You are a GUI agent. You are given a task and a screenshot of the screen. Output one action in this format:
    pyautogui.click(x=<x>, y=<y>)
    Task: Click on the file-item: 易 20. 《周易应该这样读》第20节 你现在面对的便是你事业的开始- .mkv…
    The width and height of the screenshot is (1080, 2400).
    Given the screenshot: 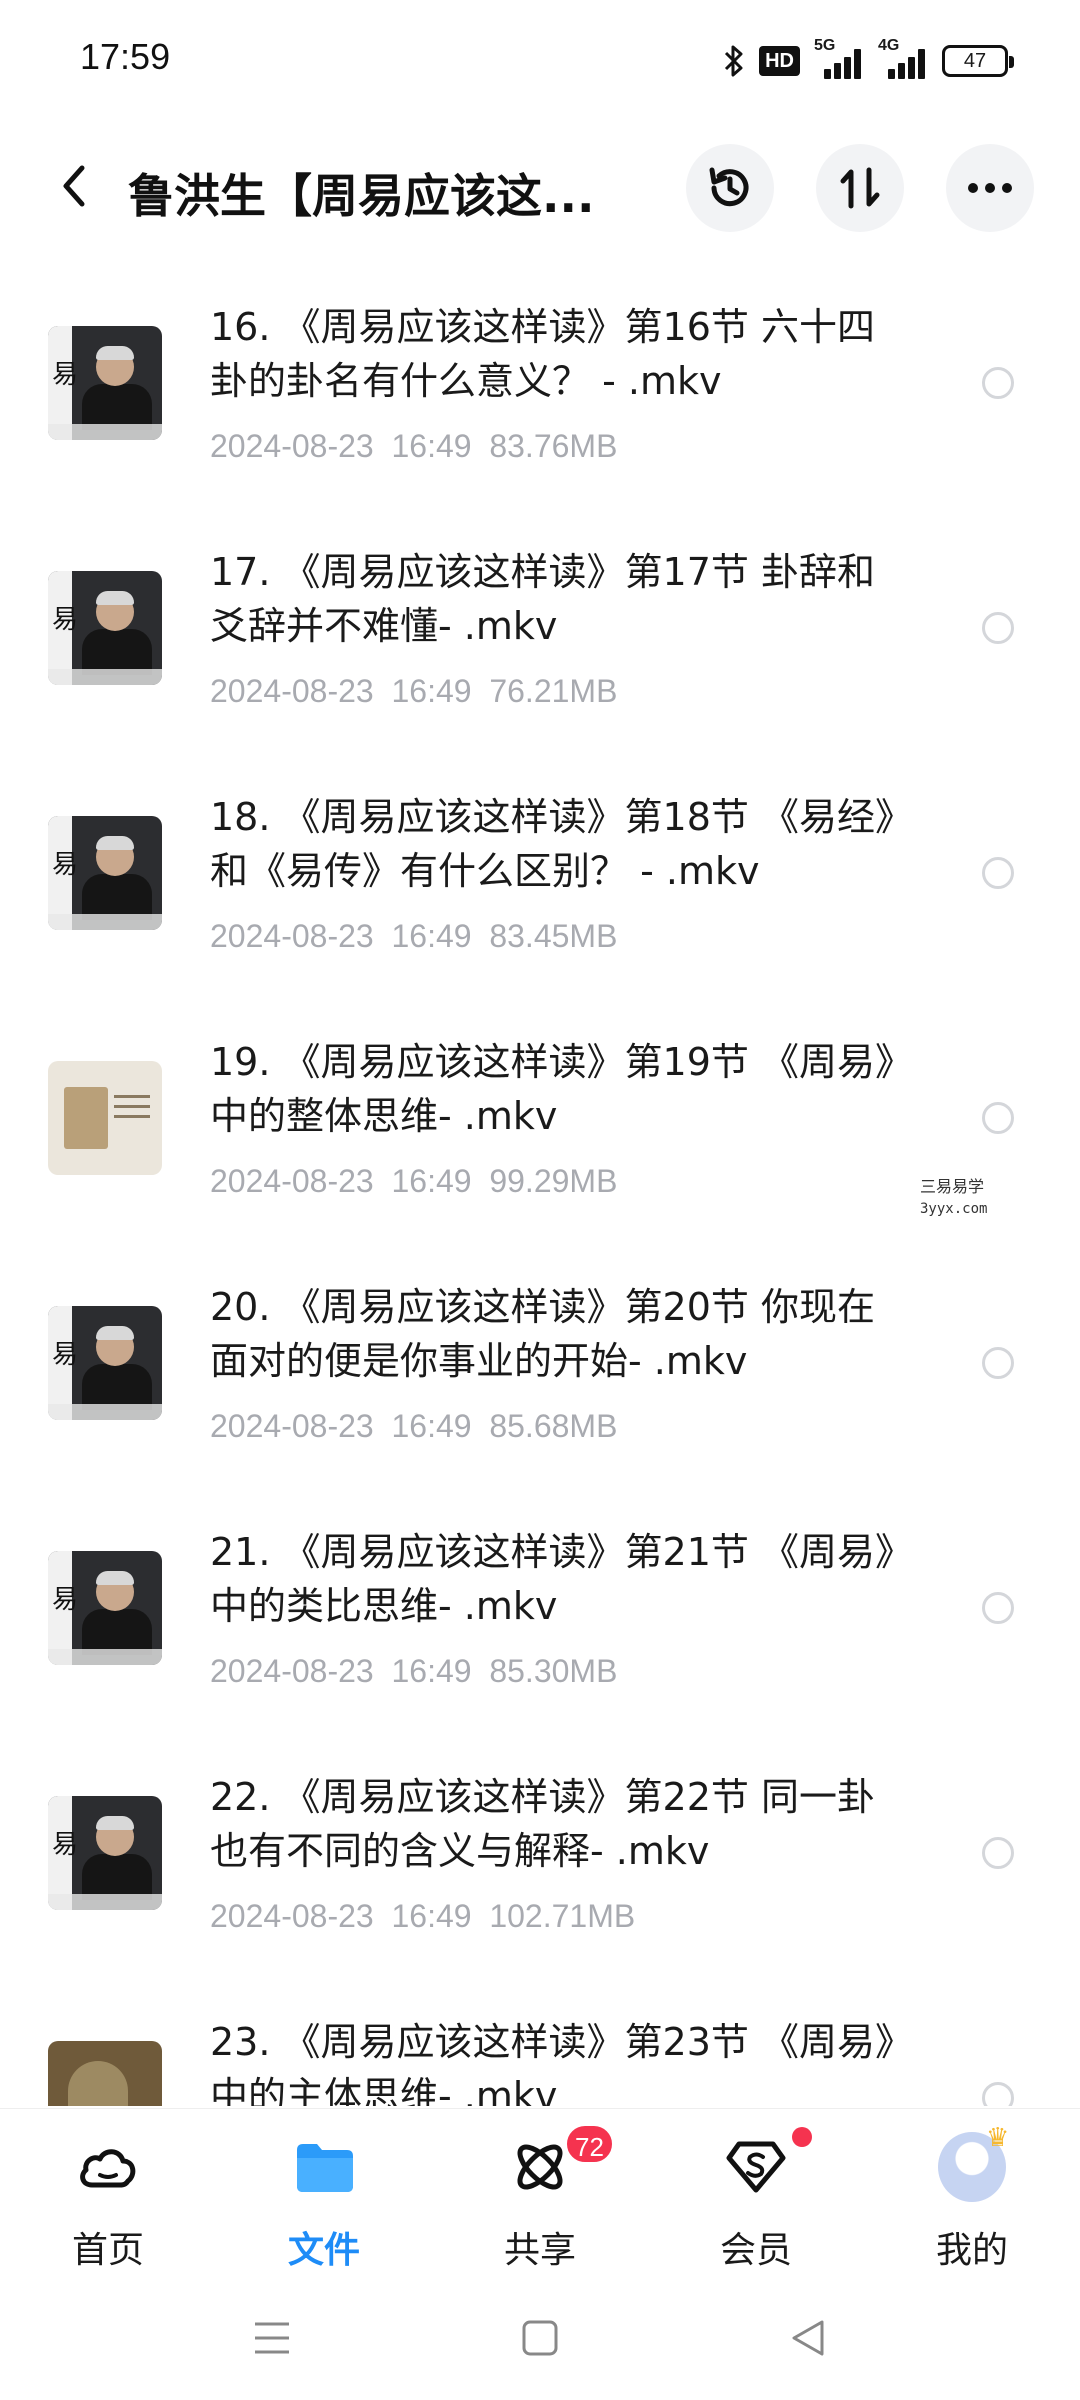 What is the action you would take?
    pyautogui.click(x=540, y=1360)
    